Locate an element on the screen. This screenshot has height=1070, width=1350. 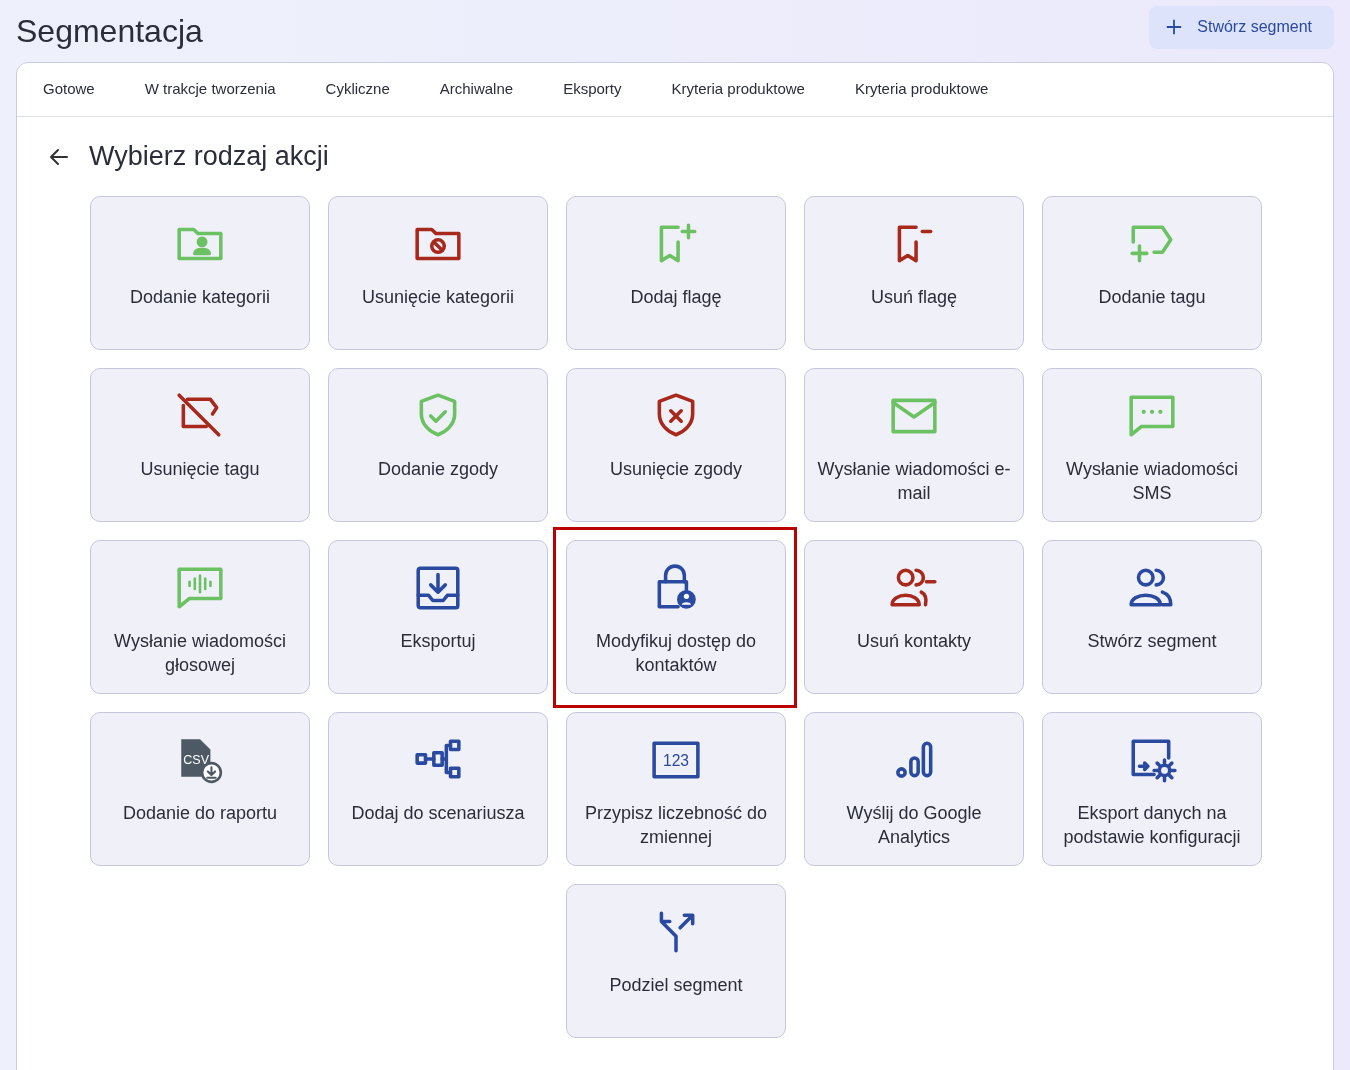
action-card: Usunięcie tagu is located at coordinates (200, 445).